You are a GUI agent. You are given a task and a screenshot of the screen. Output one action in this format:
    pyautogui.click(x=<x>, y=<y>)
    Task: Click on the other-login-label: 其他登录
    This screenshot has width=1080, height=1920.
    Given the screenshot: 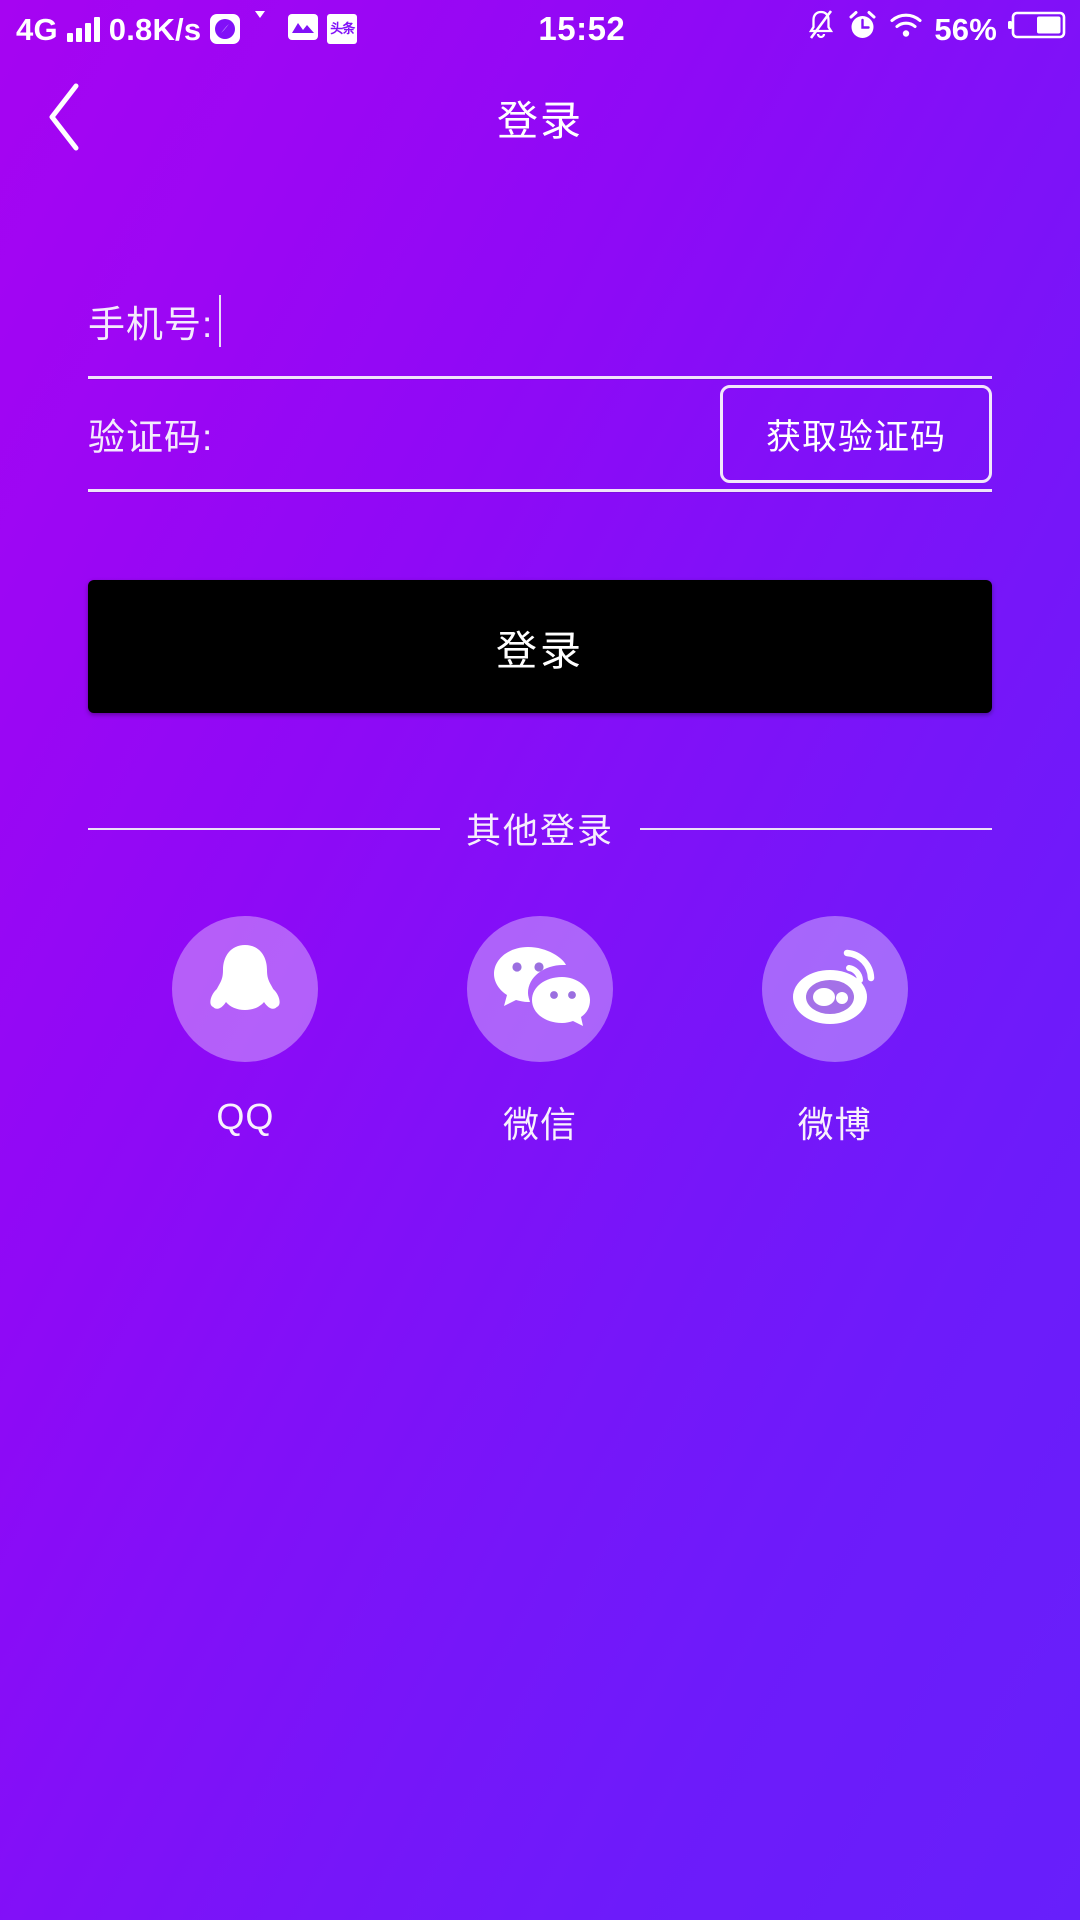 What is the action you would take?
    pyautogui.click(x=540, y=831)
    